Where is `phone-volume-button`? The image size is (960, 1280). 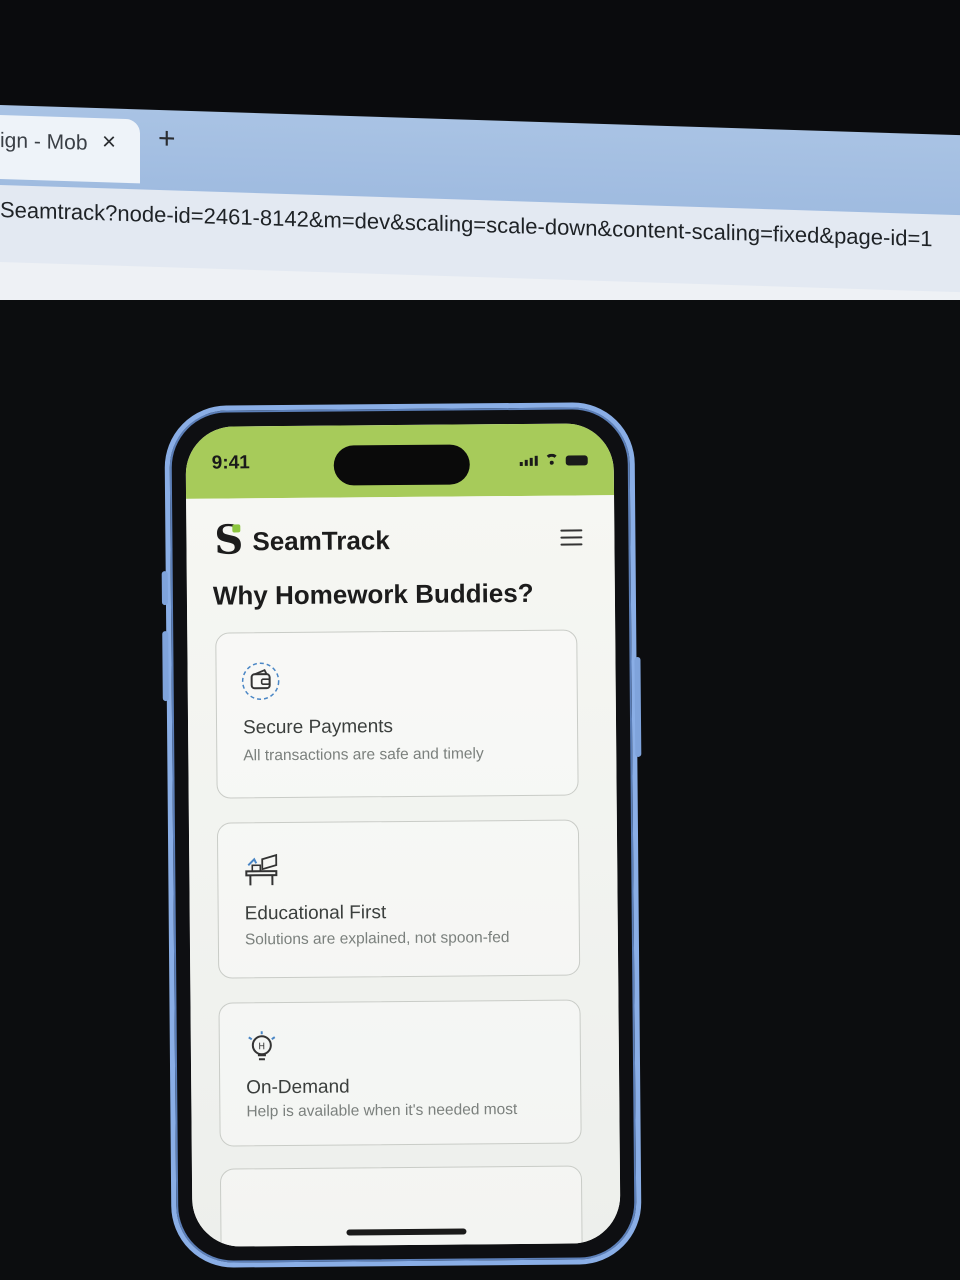
phone-volume-button is located at coordinates (165, 666).